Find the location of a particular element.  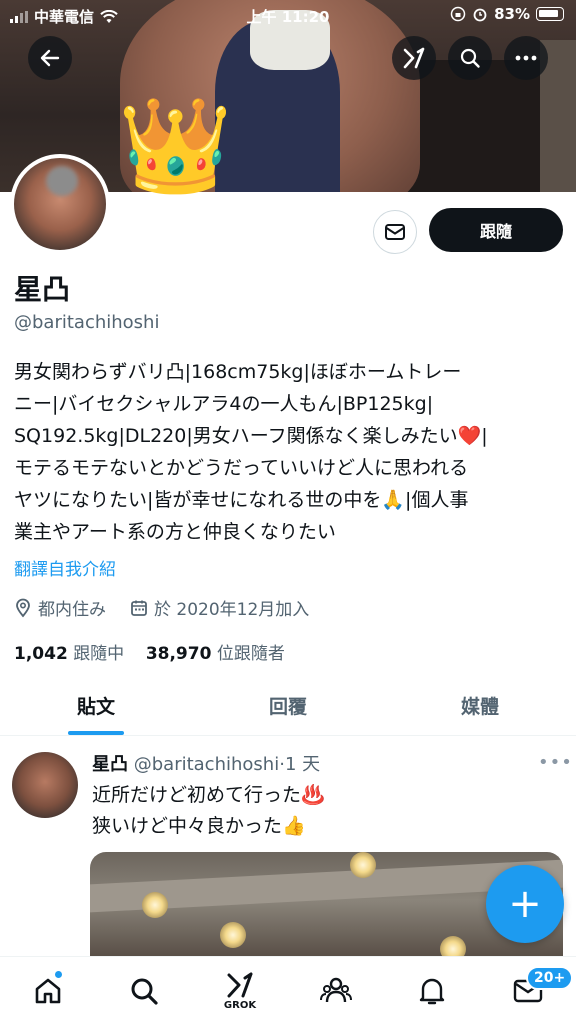

alarm-icon is located at coordinates (480, 15).